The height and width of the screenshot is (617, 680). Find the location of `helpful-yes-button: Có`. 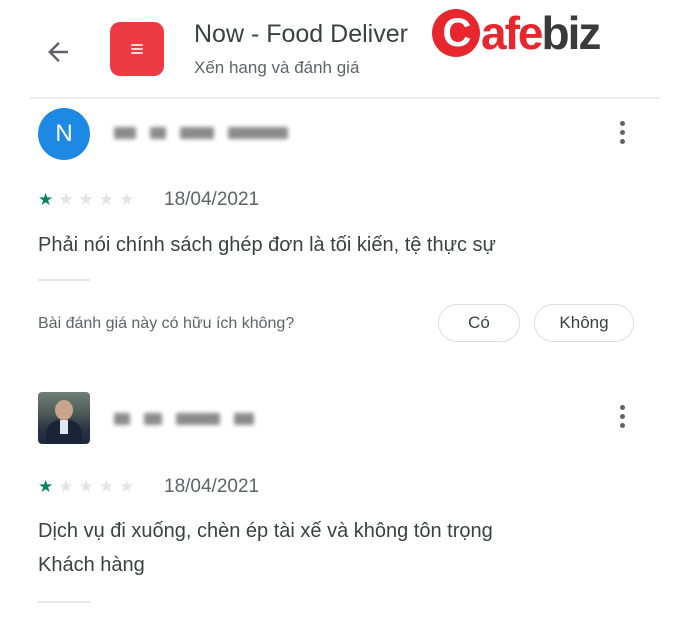

helpful-yes-button: Có is located at coordinates (479, 323).